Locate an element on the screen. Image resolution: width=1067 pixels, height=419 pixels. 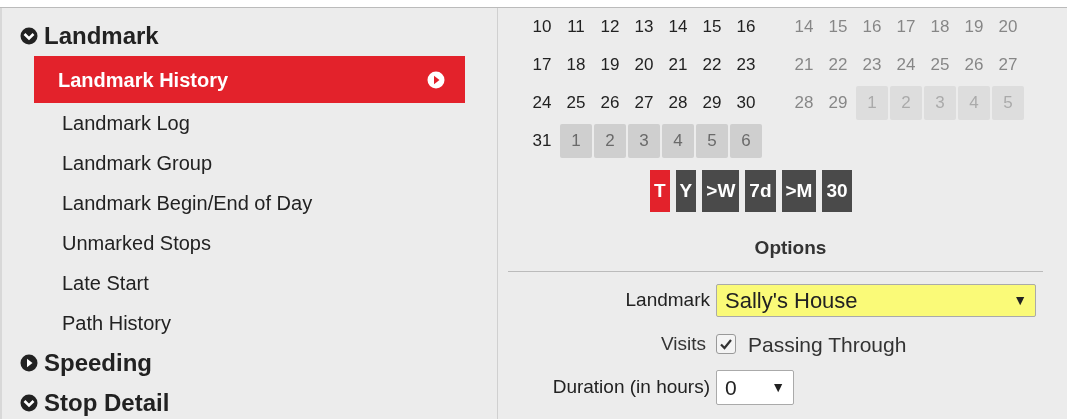
calendar-day: 23 is located at coordinates (746, 65).